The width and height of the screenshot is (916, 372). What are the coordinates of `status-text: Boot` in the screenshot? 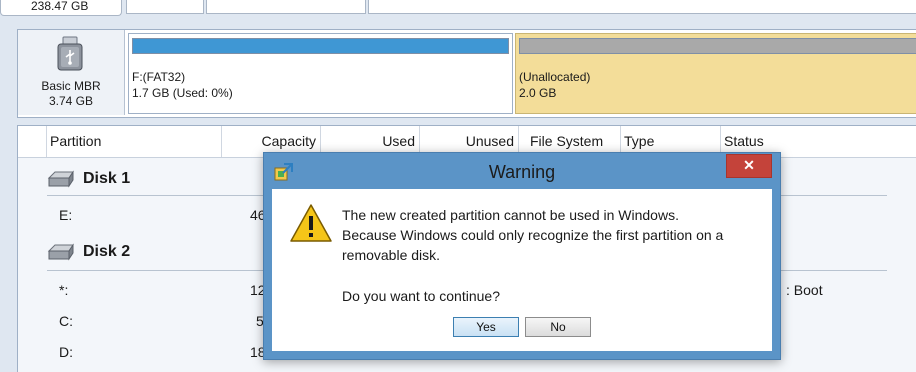 It's located at (808, 290).